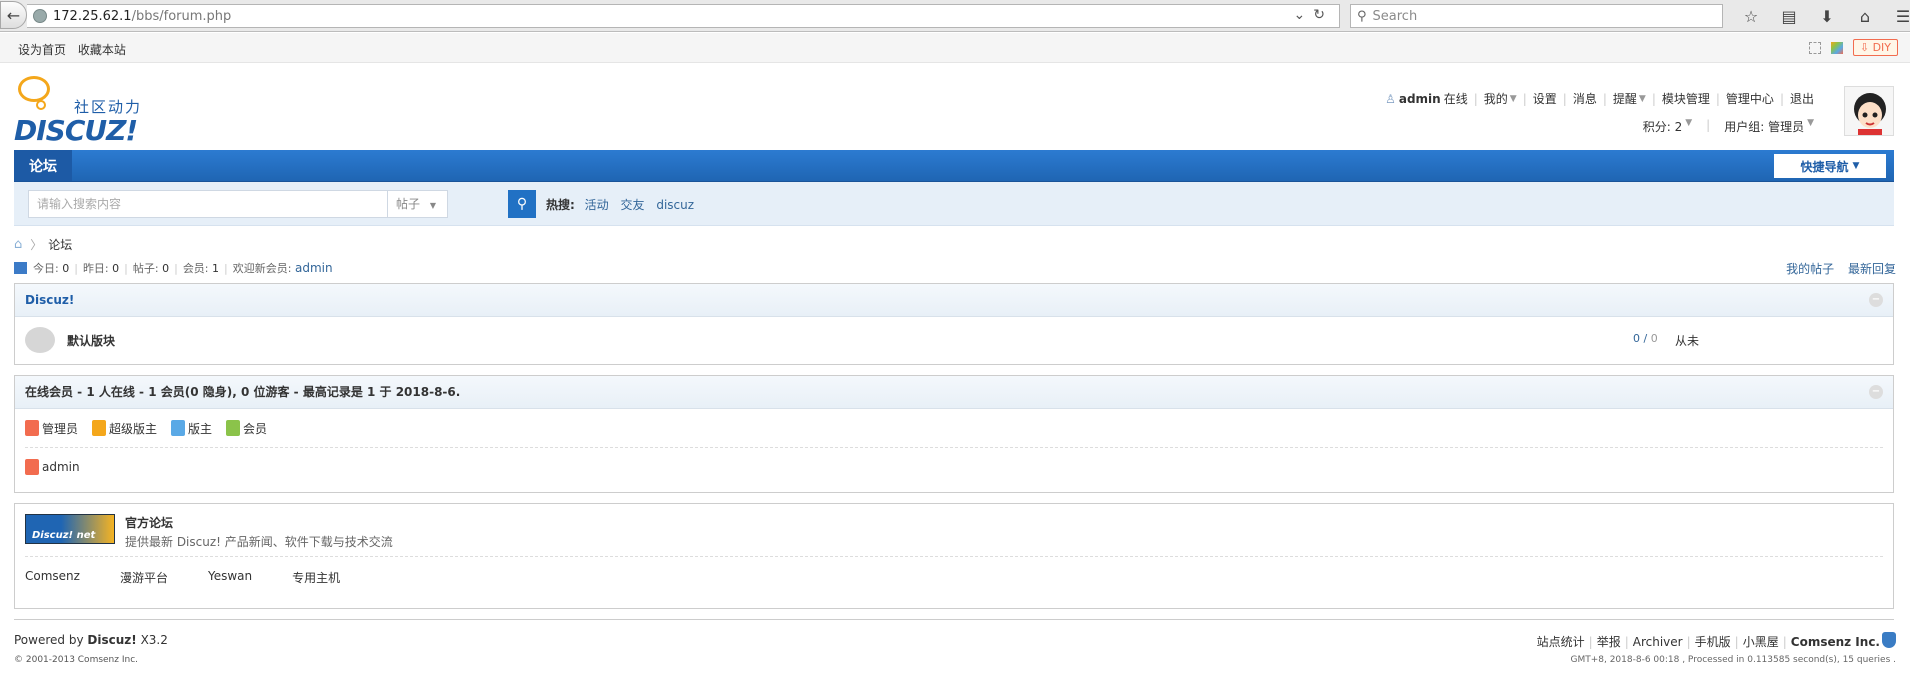  What do you see at coordinates (1827, 16) in the screenshot?
I see `download-icon: ⬇` at bounding box center [1827, 16].